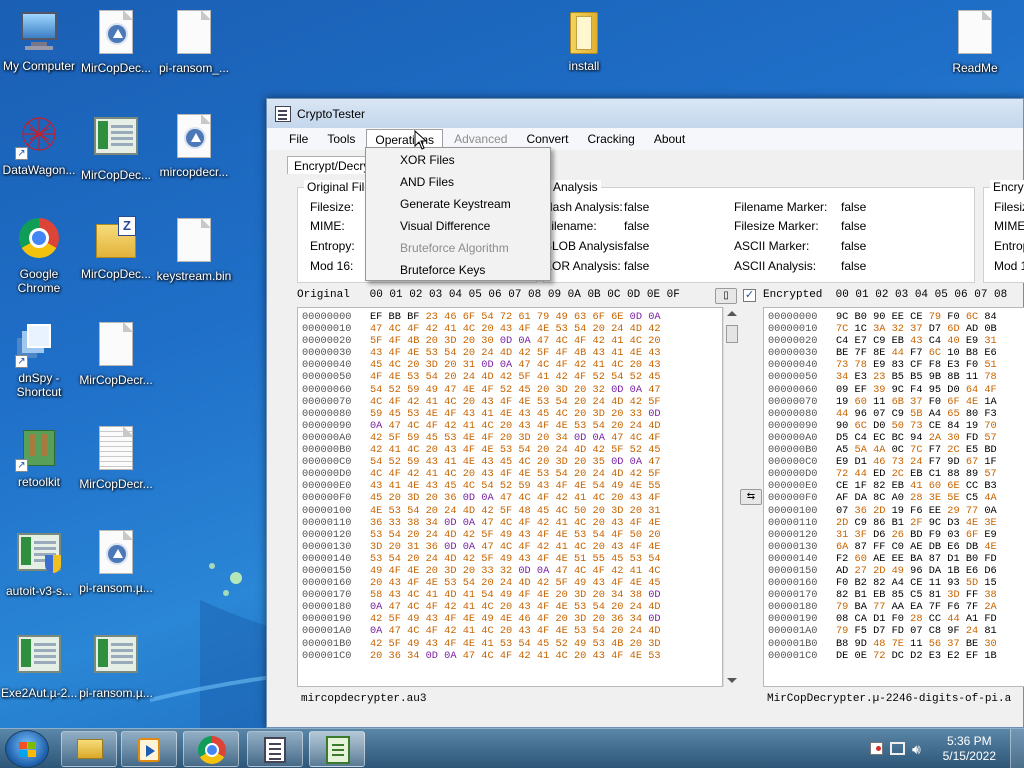 The height and width of the screenshot is (768, 1024). Describe the element at coordinates (275, 749) in the screenshot. I see `taskbar-cryptotester-button` at that location.